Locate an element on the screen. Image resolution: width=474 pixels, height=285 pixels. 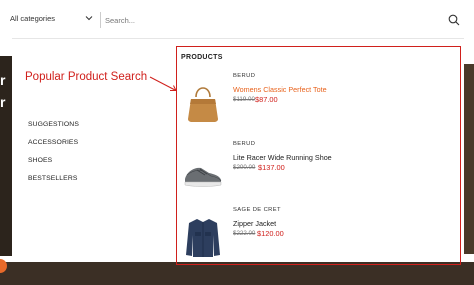
category-item-bestsellers: BESTSELLERS is located at coordinates (53, 183).